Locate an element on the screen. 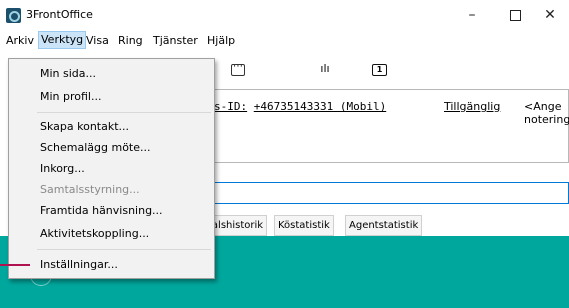  calendar-icon is located at coordinates (238, 68).